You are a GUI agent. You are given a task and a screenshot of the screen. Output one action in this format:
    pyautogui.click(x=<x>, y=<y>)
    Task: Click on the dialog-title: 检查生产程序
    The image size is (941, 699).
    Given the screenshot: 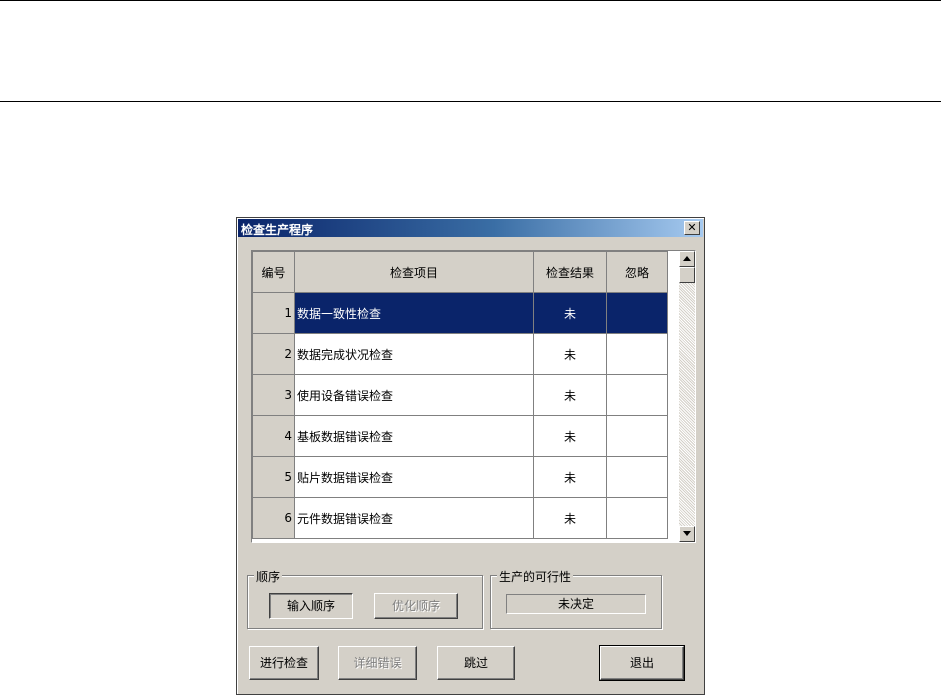 What is the action you would take?
    pyautogui.click(x=277, y=230)
    